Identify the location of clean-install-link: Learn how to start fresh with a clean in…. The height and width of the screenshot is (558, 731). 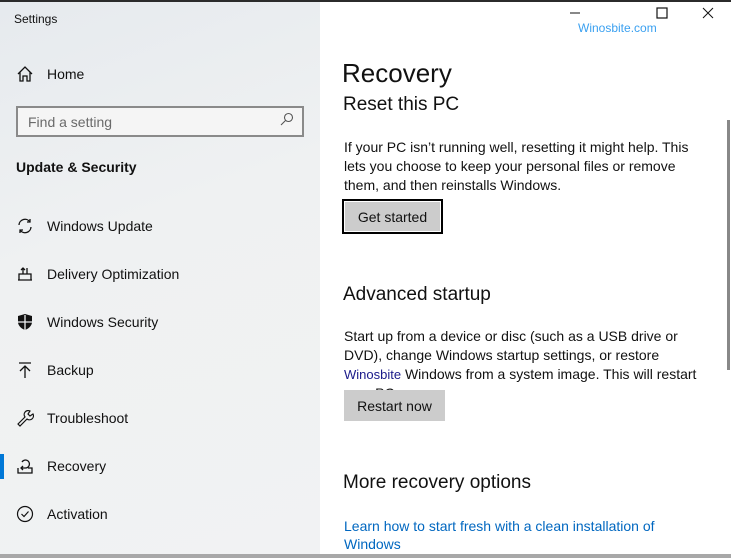
(514, 535).